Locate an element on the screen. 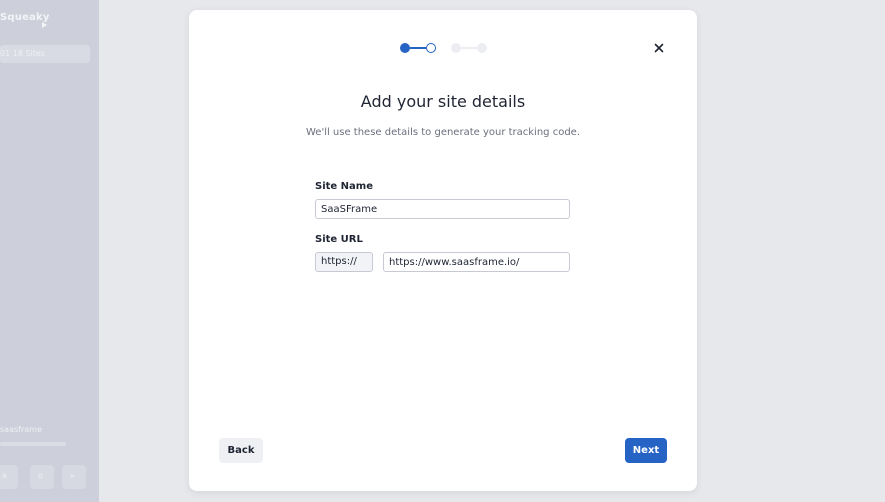 Image resolution: width=885 pixels, height=502 pixels. protocol-prefix: https:// is located at coordinates (344, 262).